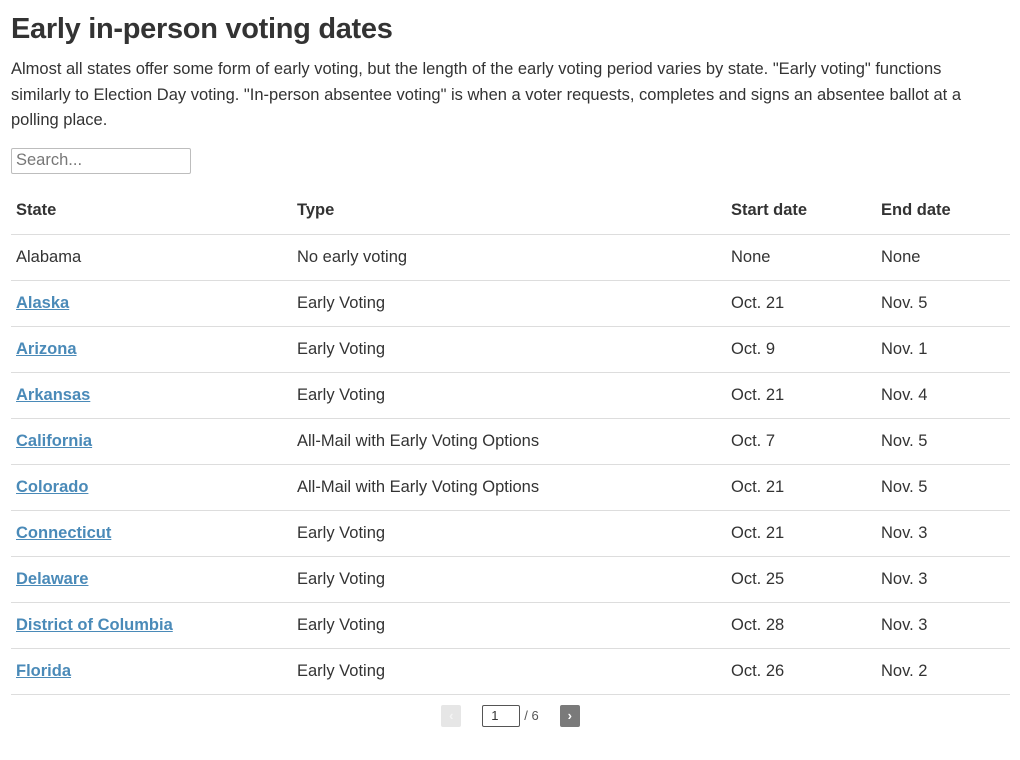  What do you see at coordinates (94, 625) in the screenshot?
I see `state-link: District of Columbia` at bounding box center [94, 625].